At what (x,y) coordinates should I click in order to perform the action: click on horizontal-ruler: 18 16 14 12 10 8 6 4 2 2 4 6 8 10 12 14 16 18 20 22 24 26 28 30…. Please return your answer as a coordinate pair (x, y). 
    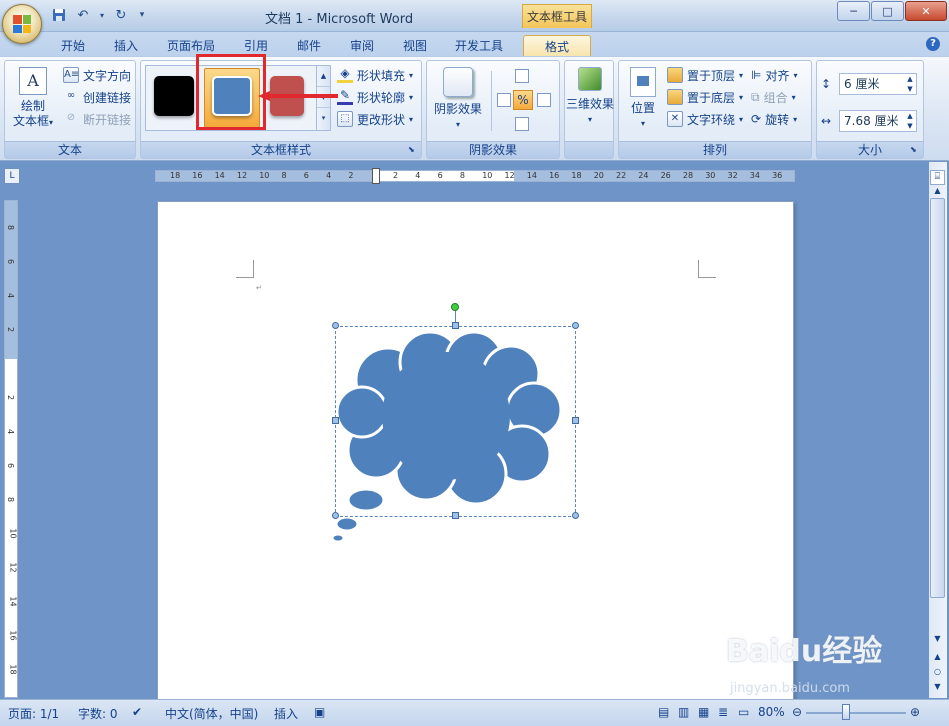
    Looking at the image, I should click on (475, 176).